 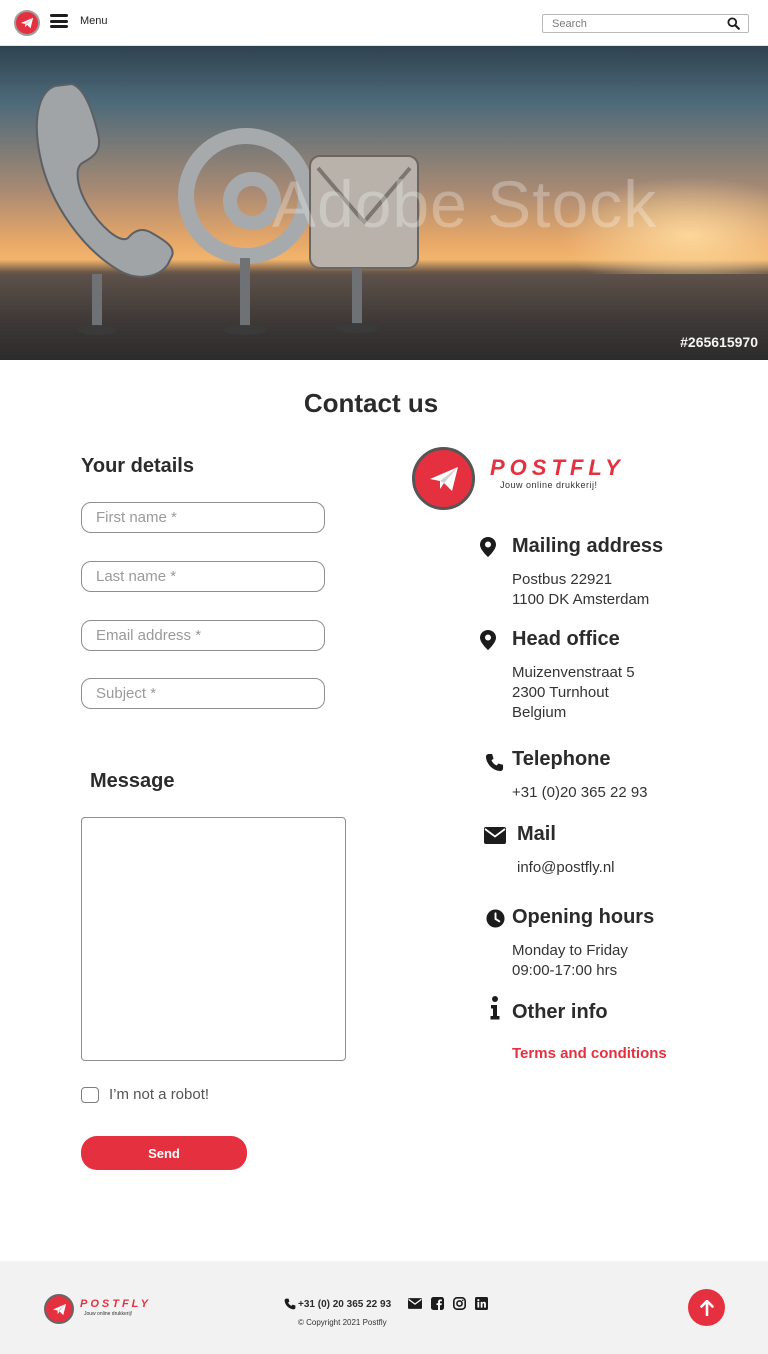 I want to click on page-title: Contact us, so click(x=371, y=403).